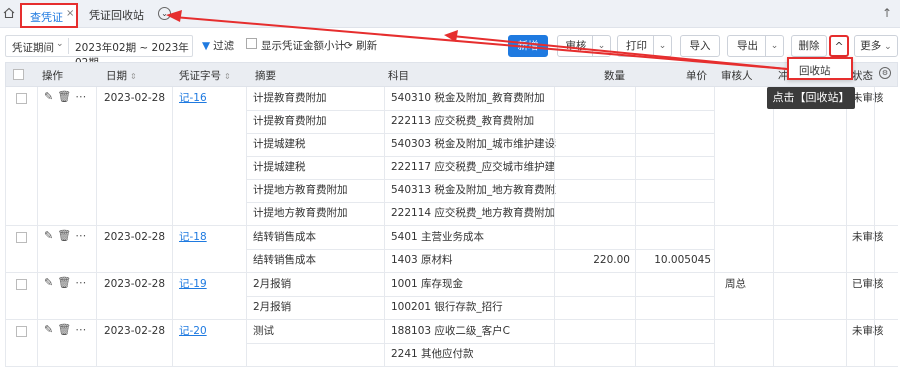 This screenshot has width=900, height=367. Describe the element at coordinates (135, 331) in the screenshot. I see `date-cell: 2023-02-28` at that location.